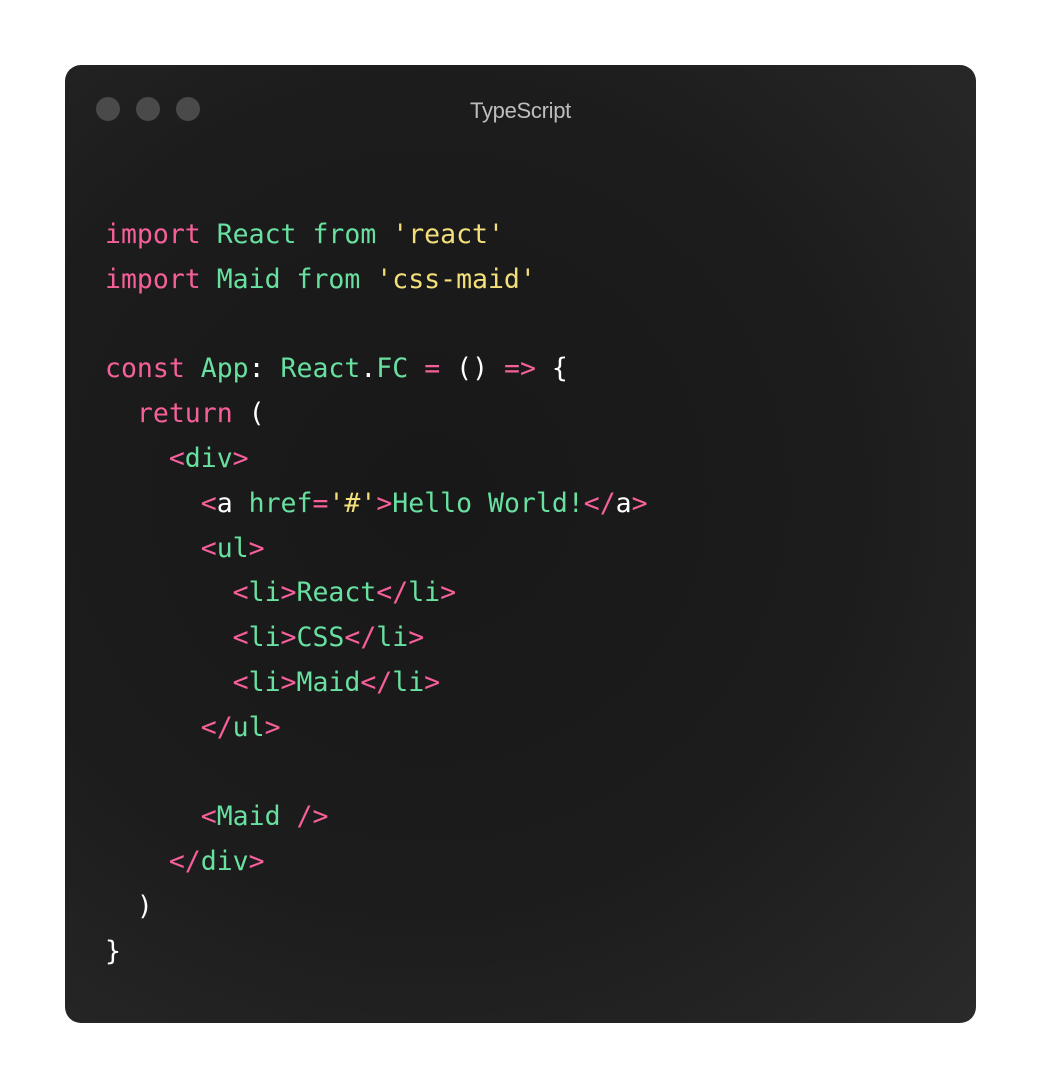 This screenshot has height=1088, width=1040. I want to click on code-token: href, so click(280, 503).